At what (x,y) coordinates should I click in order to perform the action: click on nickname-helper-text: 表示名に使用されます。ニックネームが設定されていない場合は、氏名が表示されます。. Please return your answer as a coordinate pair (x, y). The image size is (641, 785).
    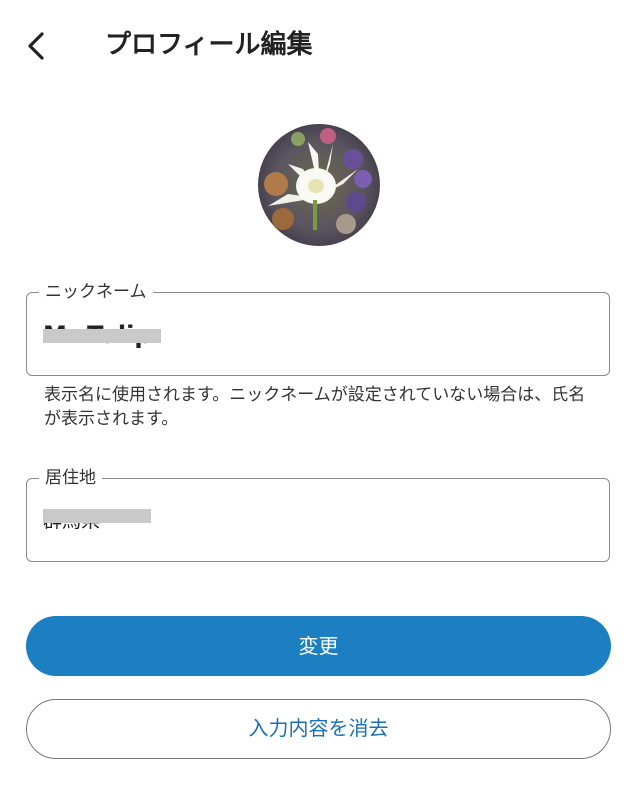
    Looking at the image, I should click on (315, 407).